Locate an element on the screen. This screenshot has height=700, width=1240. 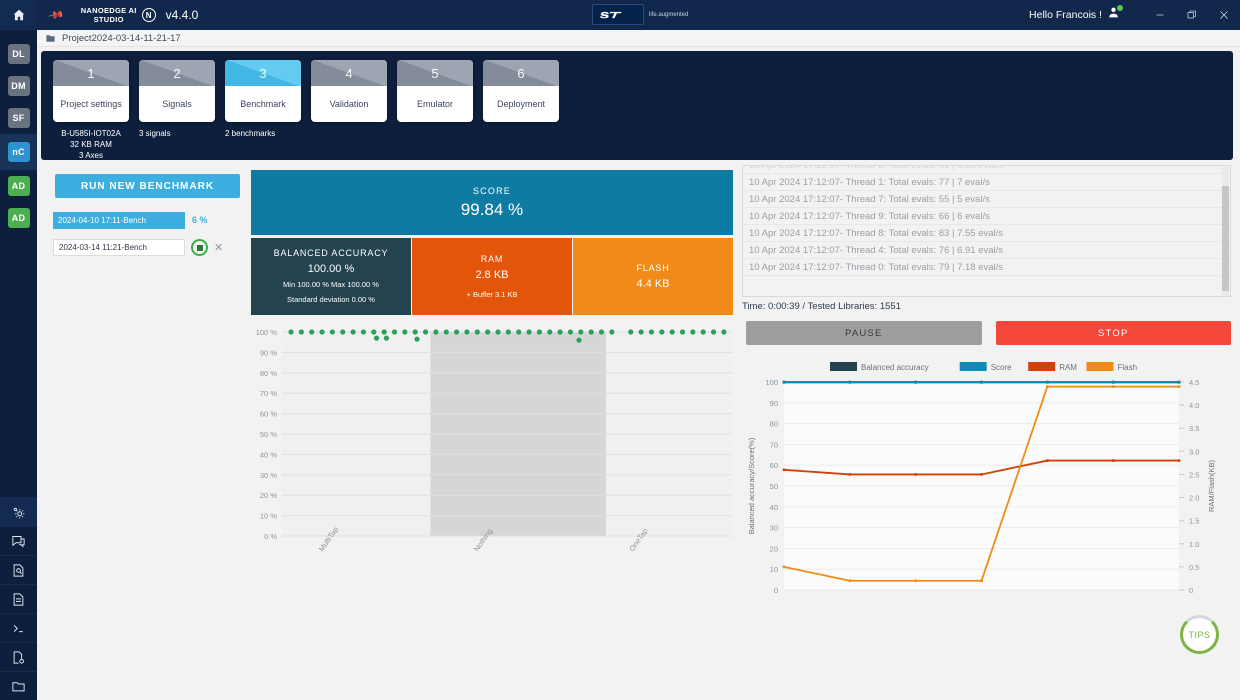
document-button is located at coordinates (18, 598).